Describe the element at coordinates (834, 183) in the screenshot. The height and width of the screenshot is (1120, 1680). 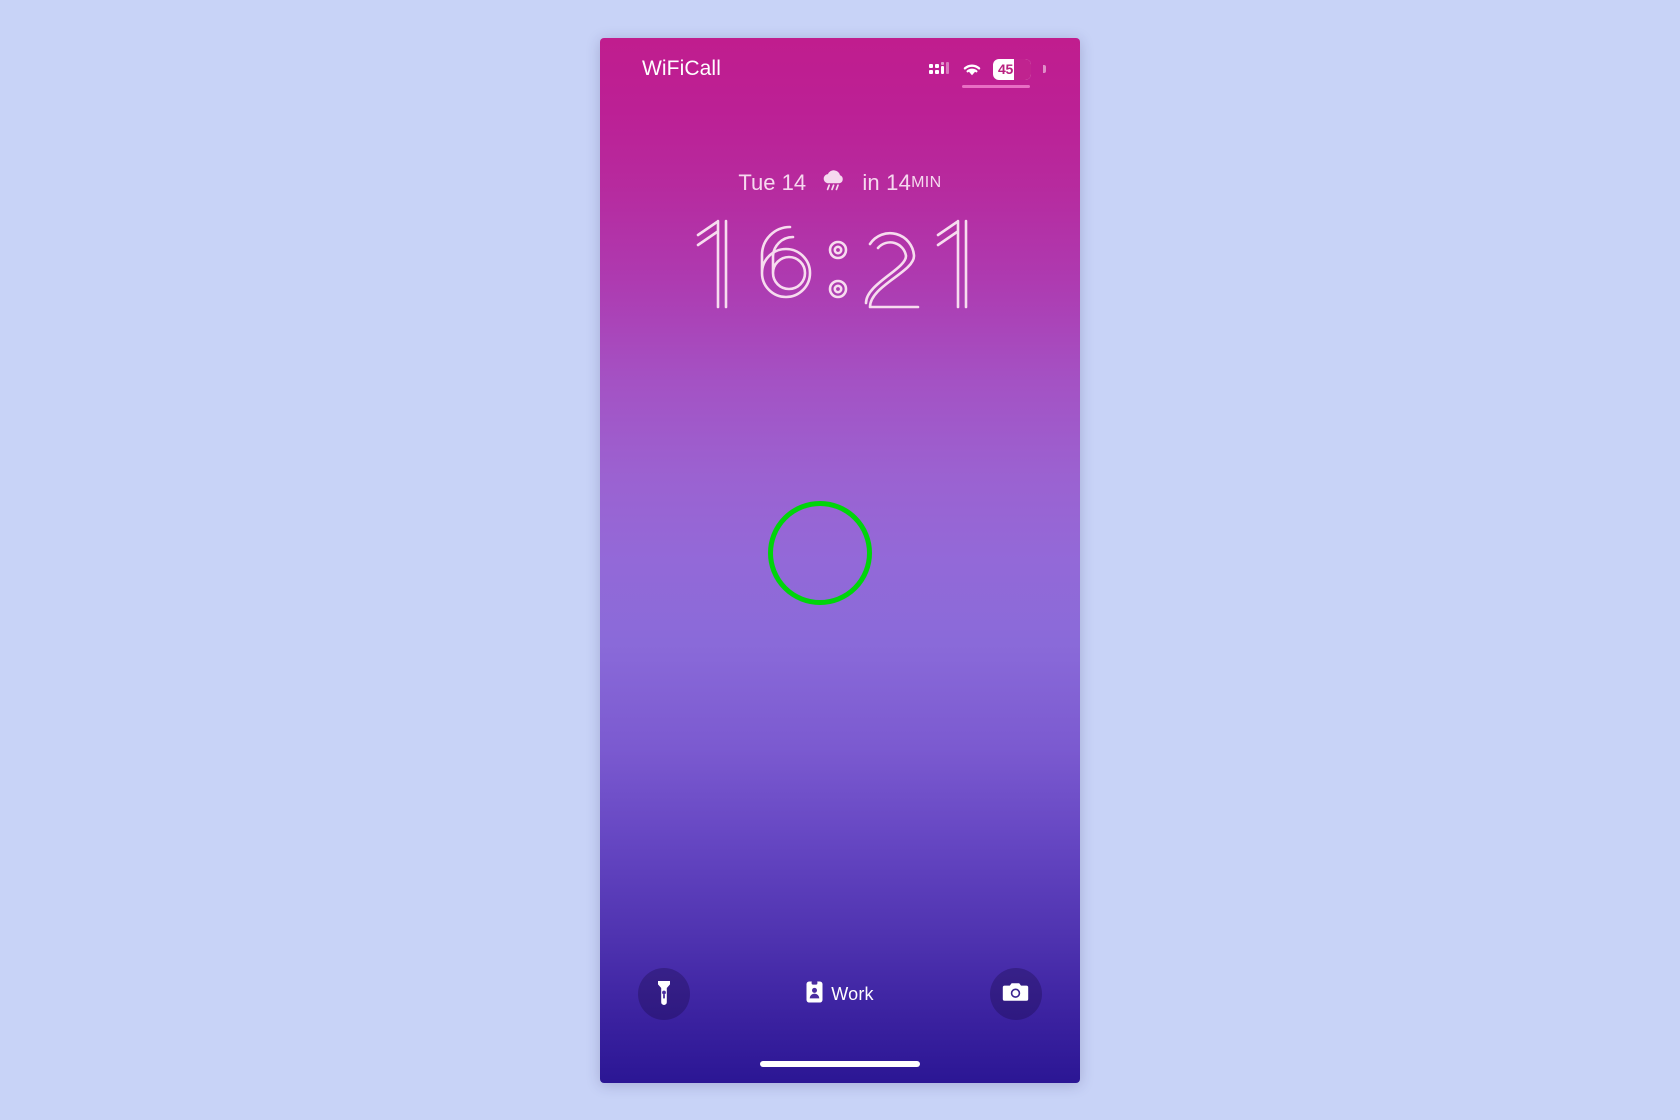
I see `rain-cloud-icon` at that location.